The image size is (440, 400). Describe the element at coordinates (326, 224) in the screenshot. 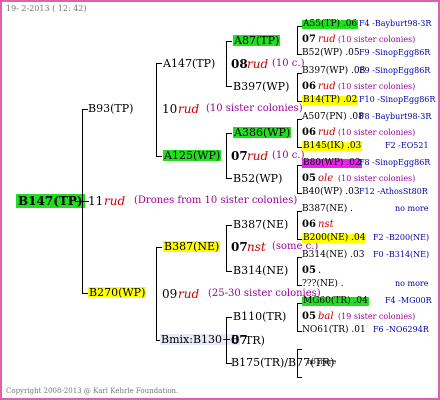

I see `g4-mark: nst` at that location.